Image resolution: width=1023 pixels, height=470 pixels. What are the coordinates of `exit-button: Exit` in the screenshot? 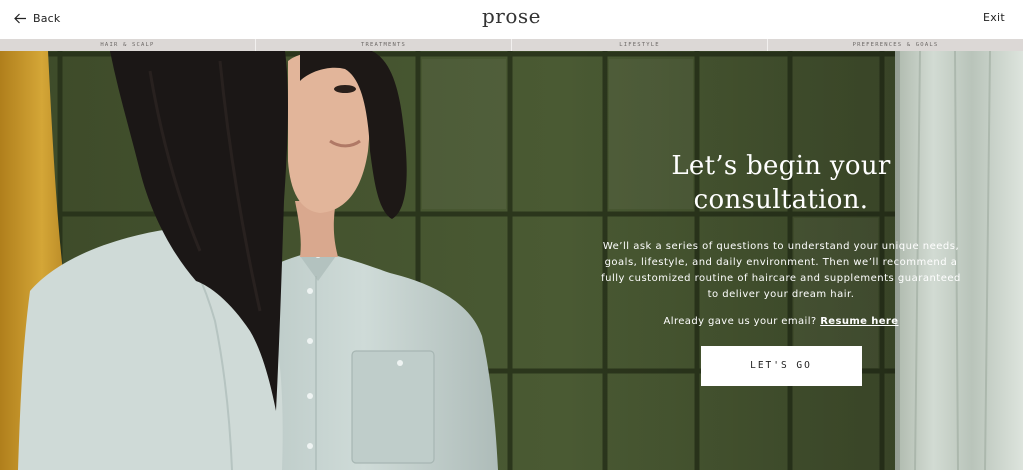 It's located at (994, 17).